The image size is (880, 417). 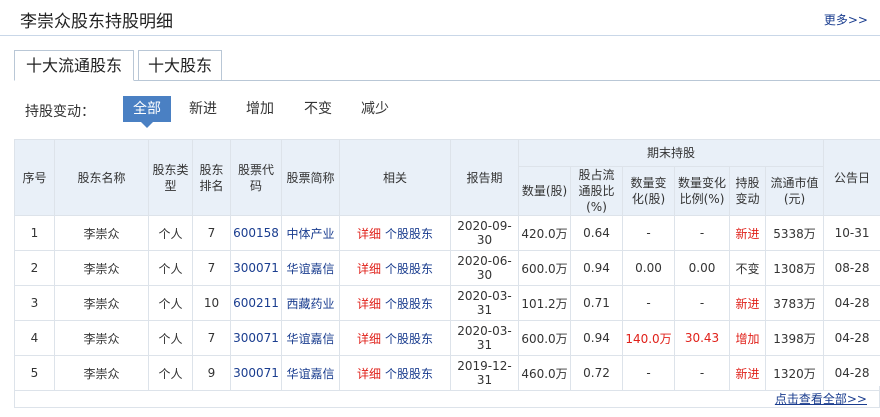 I want to click on filter-new: 新进, so click(x=203, y=109).